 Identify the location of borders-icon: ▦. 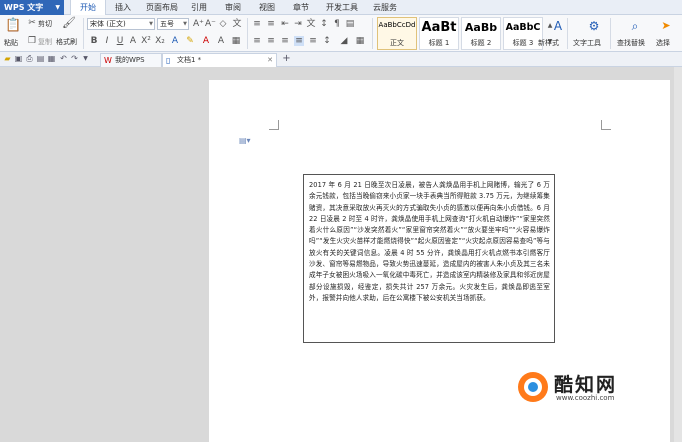
(360, 41).